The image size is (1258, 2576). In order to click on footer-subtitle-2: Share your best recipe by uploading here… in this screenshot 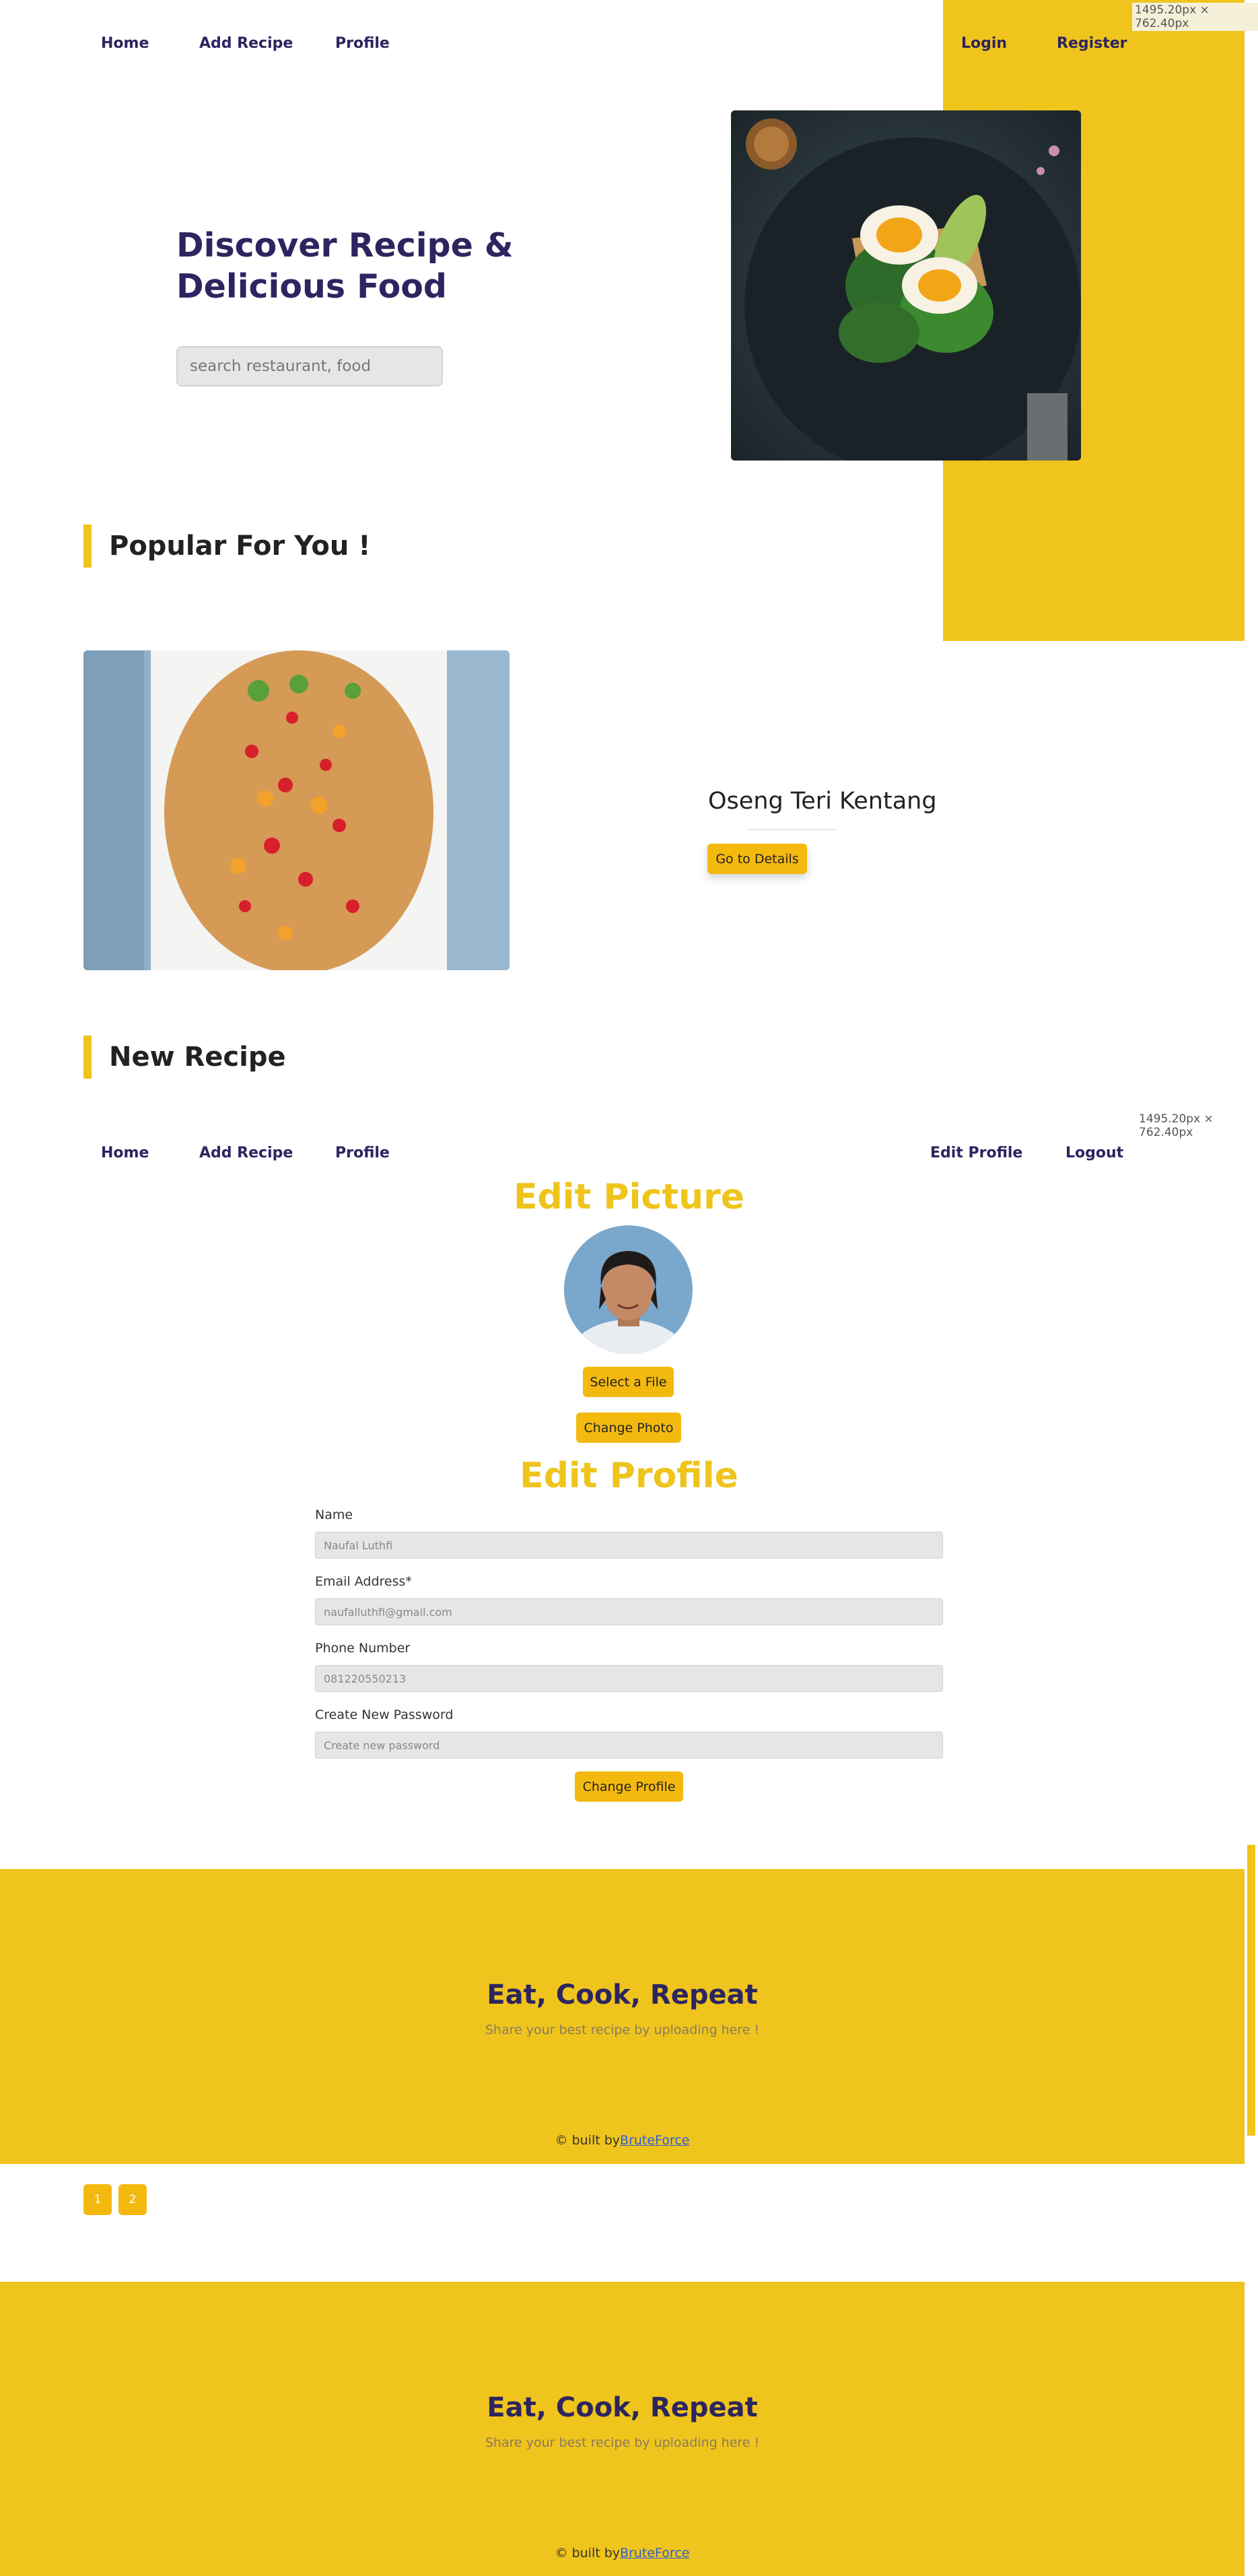, I will do `click(623, 2442)`.